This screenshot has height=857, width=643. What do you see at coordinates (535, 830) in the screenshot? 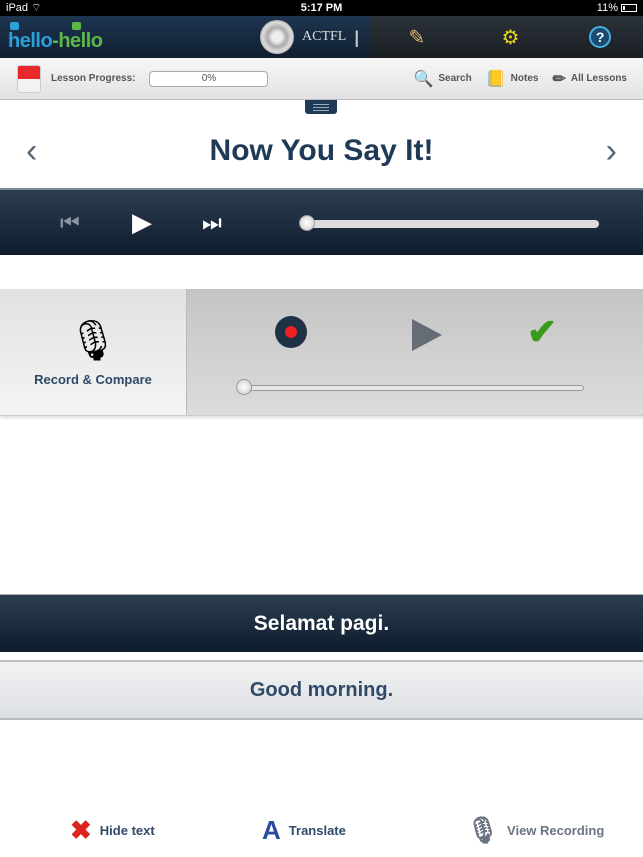
I see `view-recording-button: 🎙 View Recording` at bounding box center [535, 830].